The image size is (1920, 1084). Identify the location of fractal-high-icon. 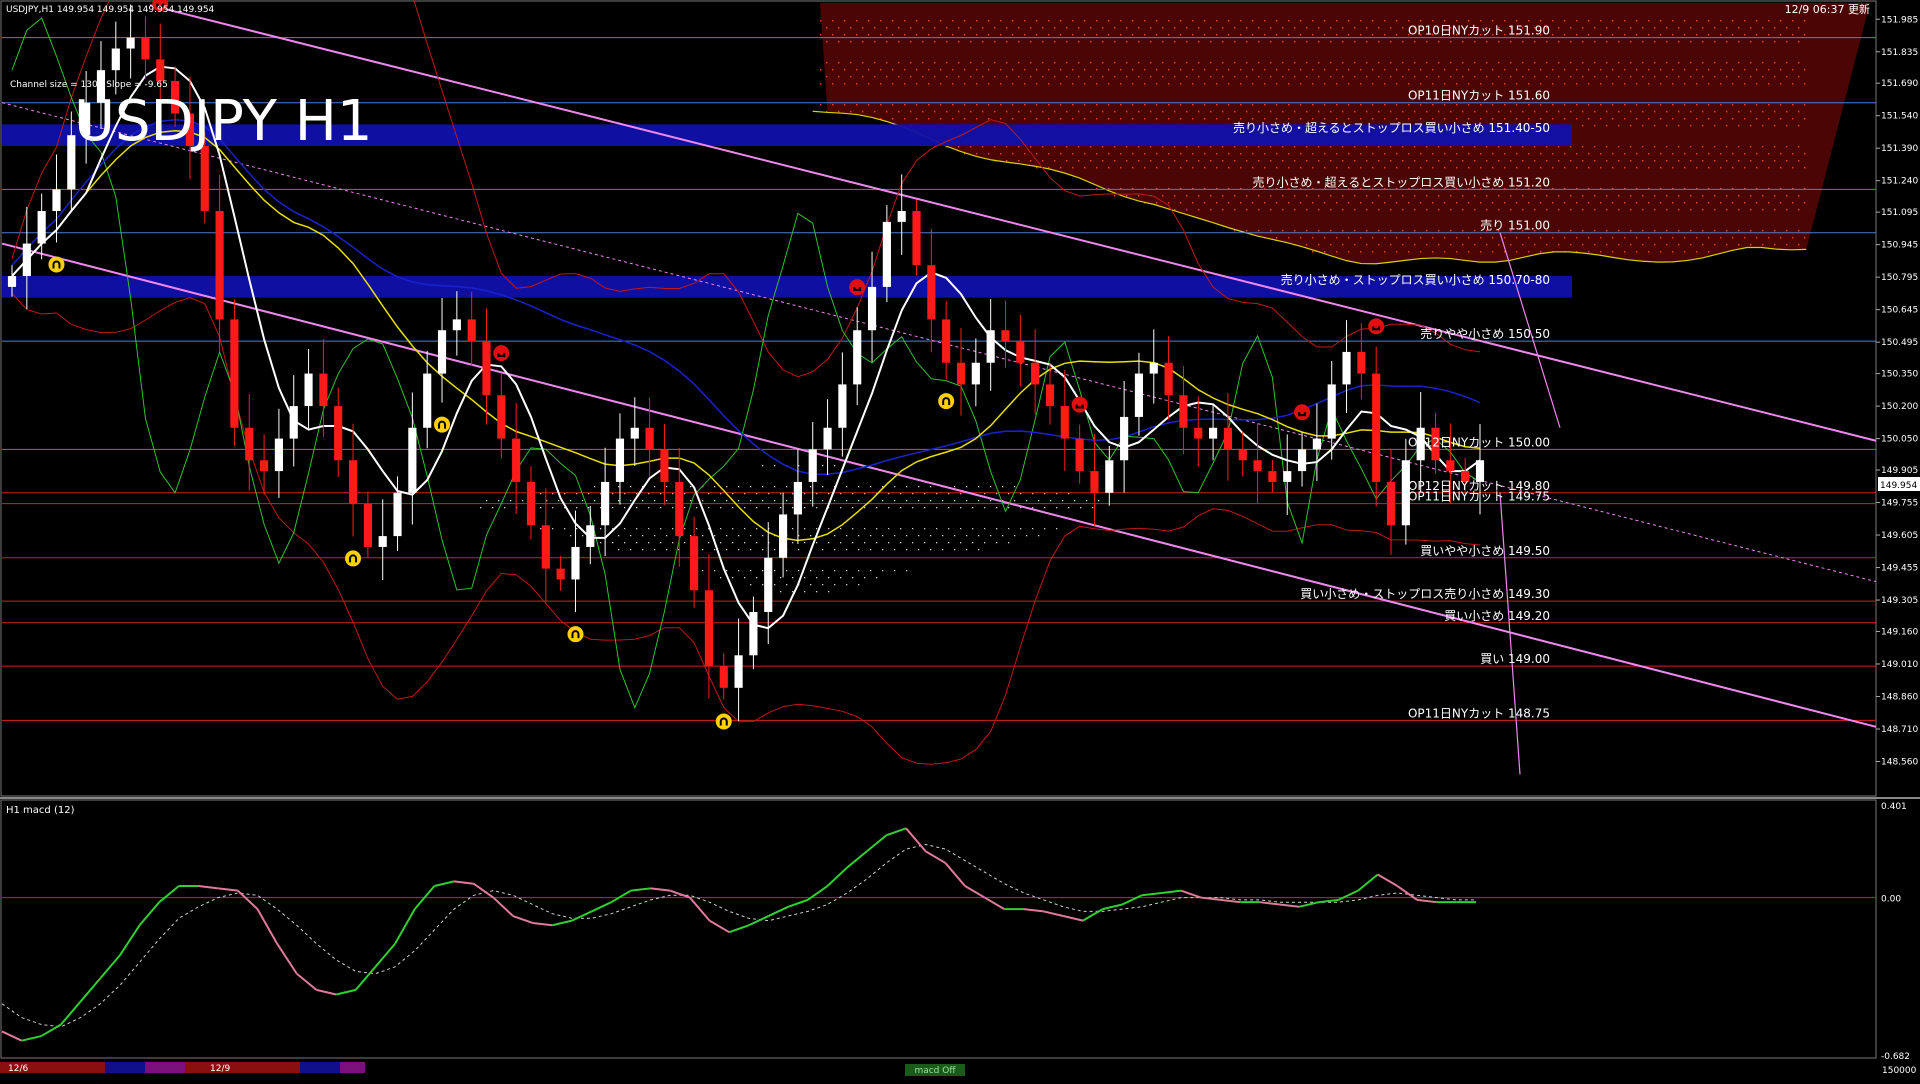
(1079, 404).